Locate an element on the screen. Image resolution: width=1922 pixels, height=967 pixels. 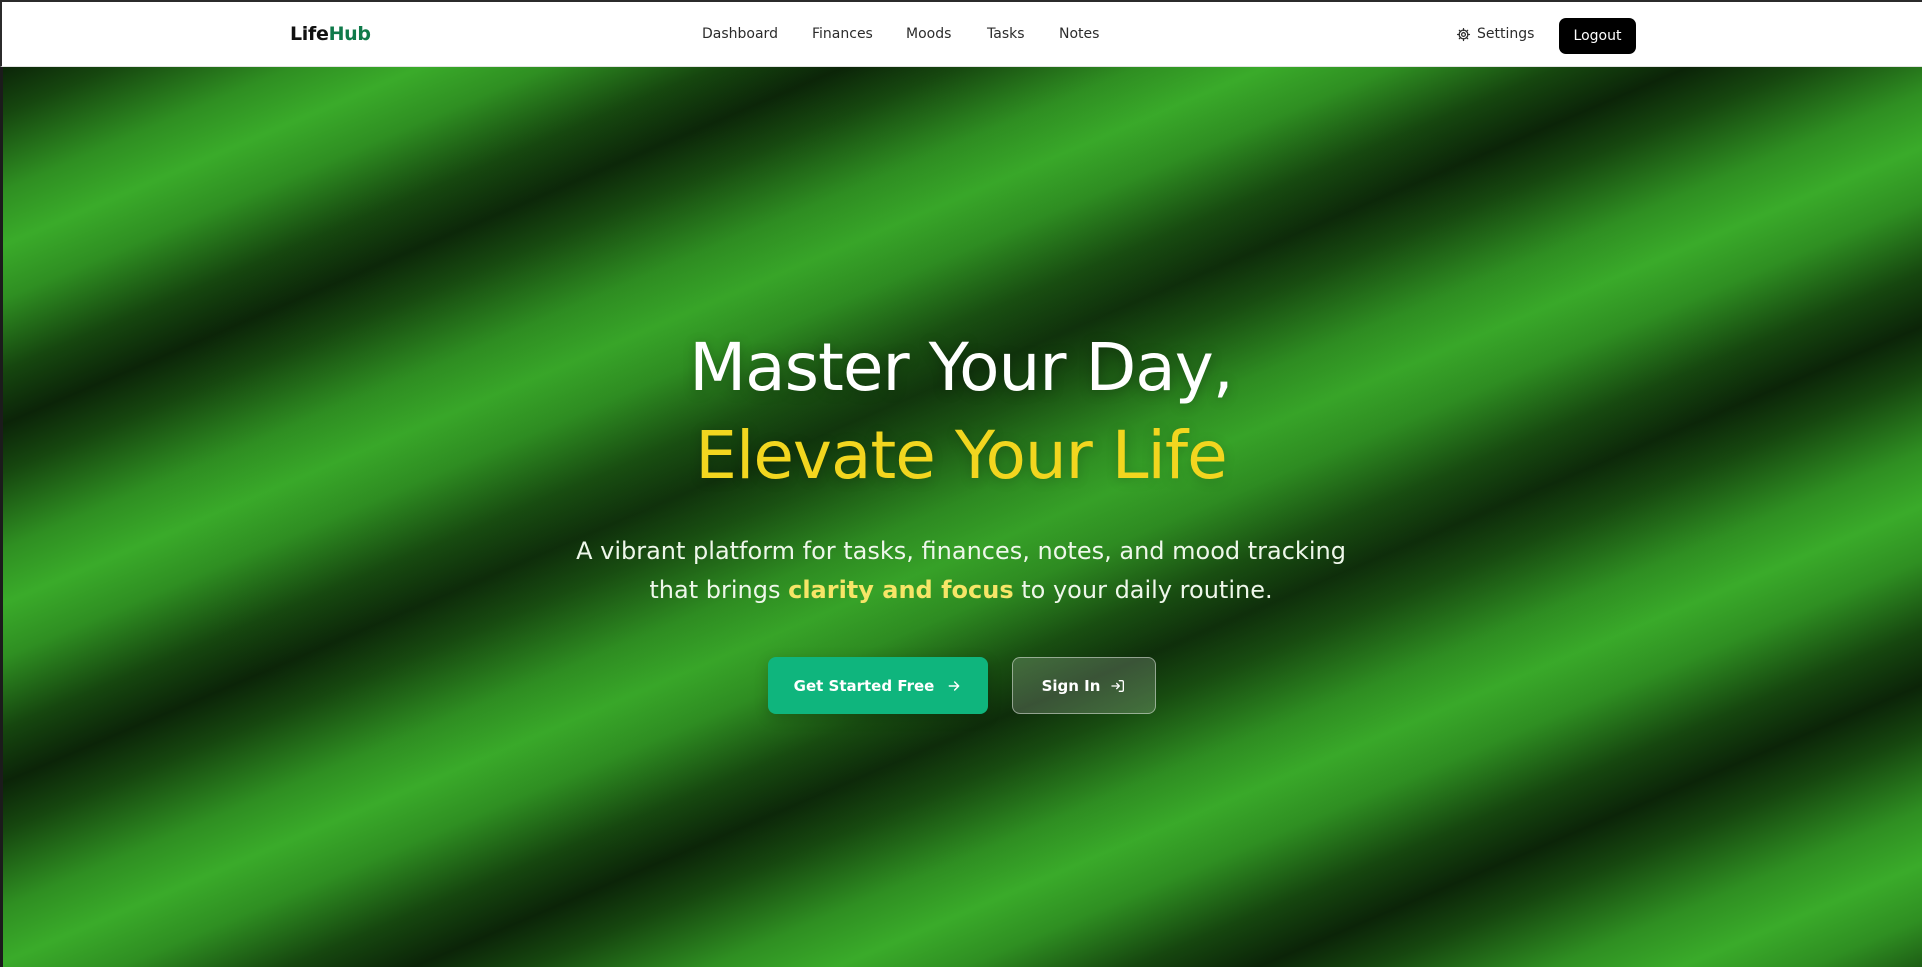
hero-headline-line1: Master Your Day, is located at coordinates (961, 367).